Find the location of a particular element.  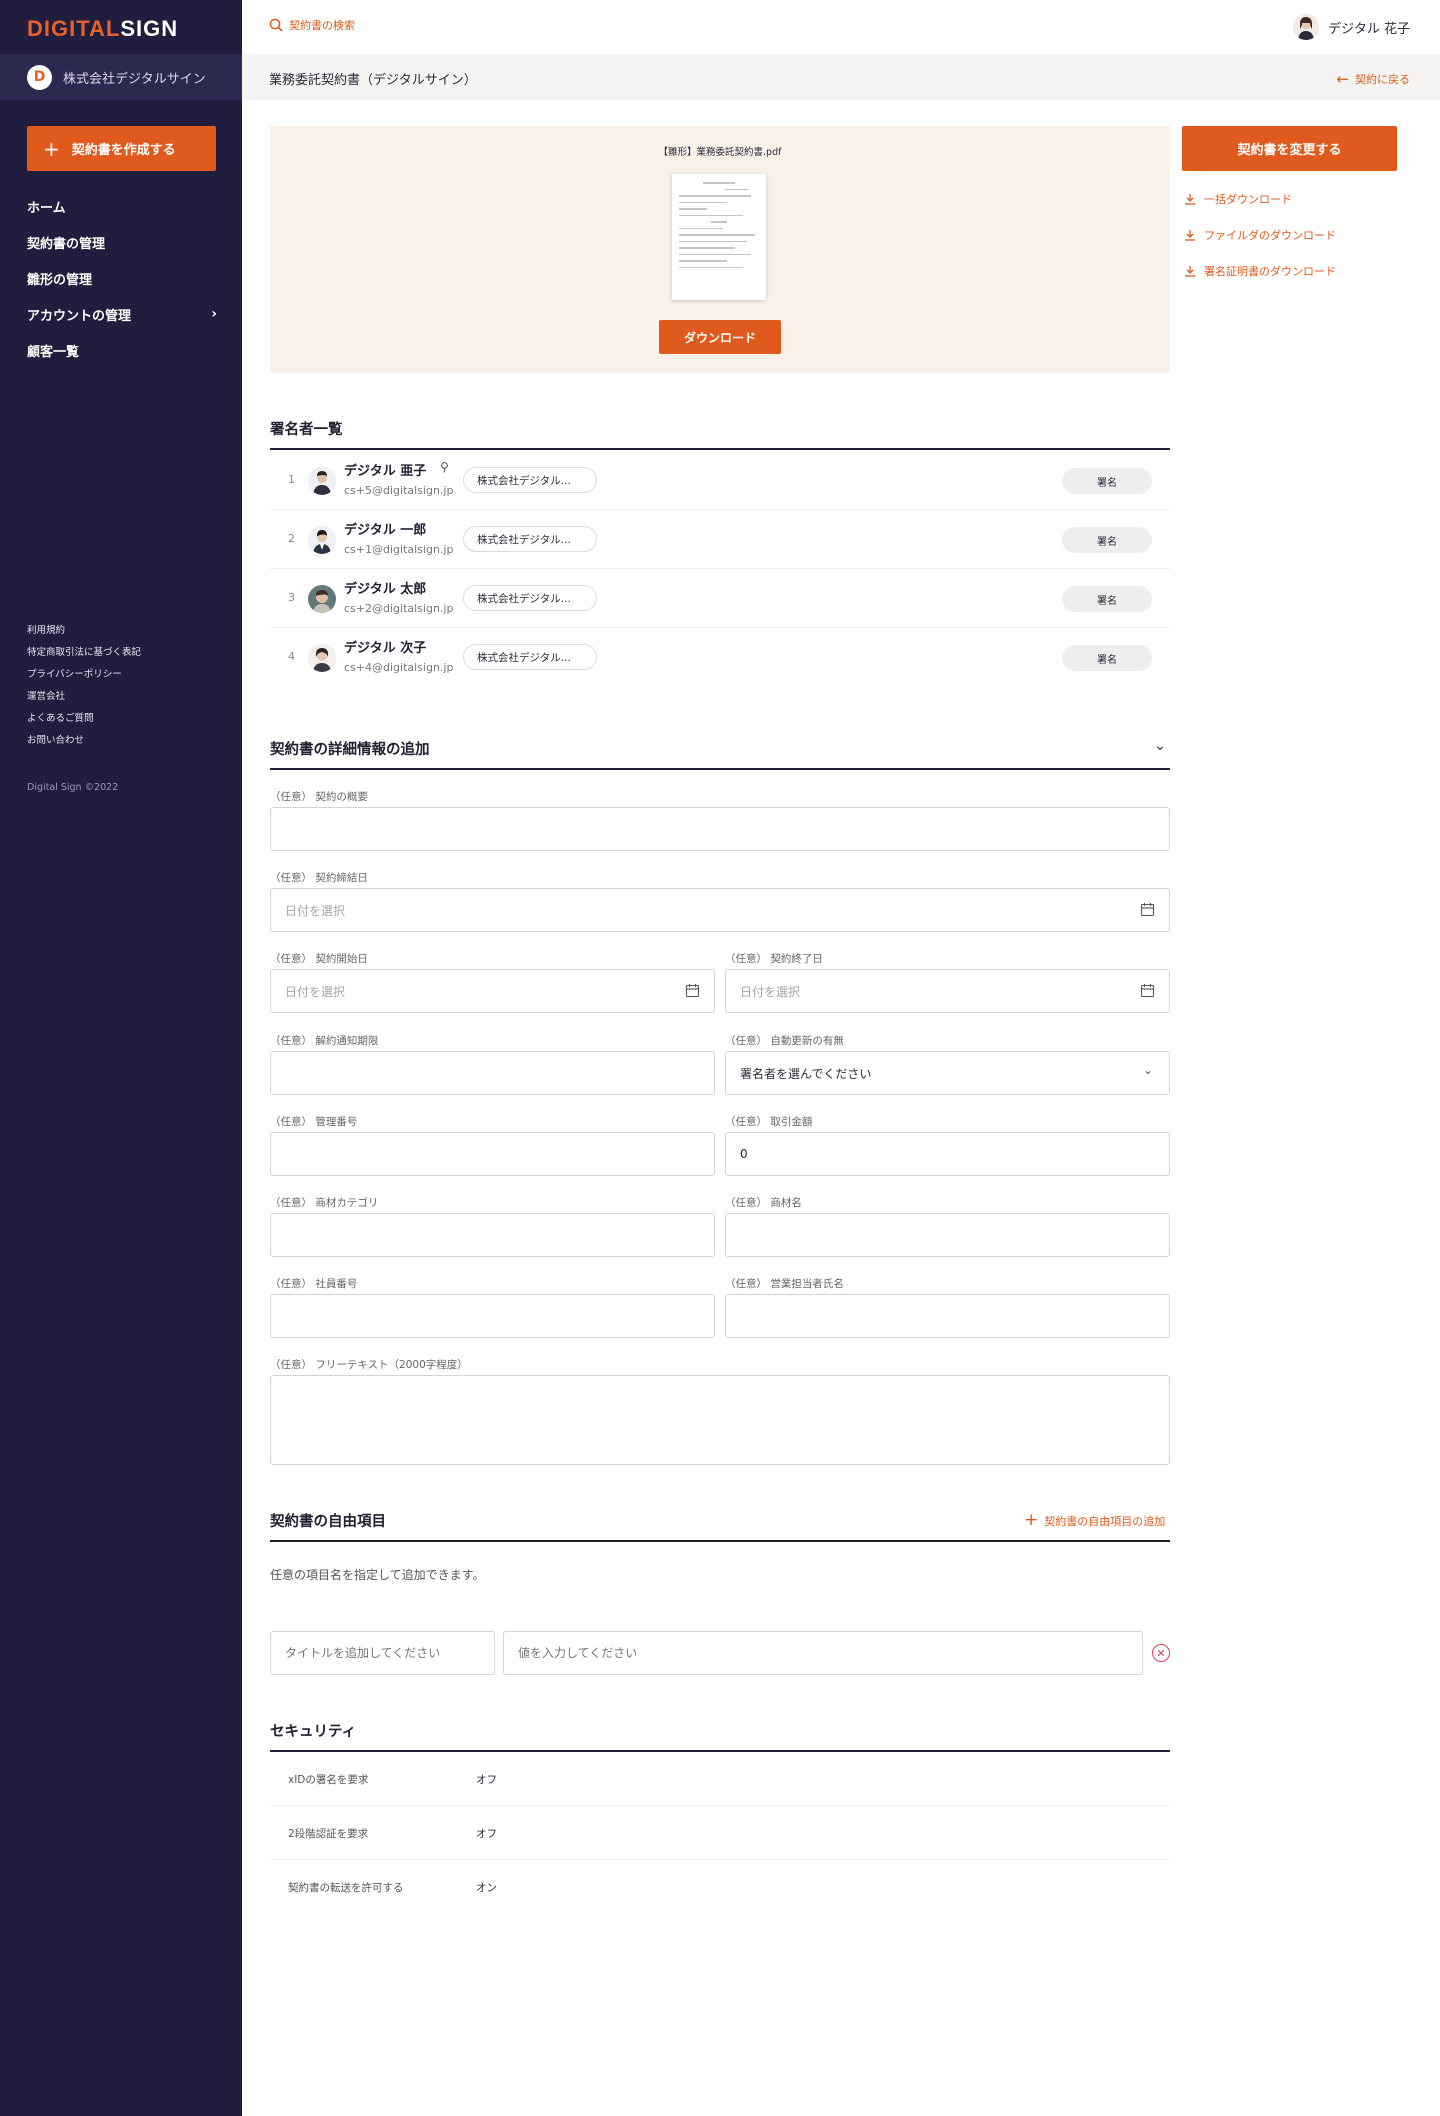

footer-link-faq: よくあるご質問 is located at coordinates (84, 719).